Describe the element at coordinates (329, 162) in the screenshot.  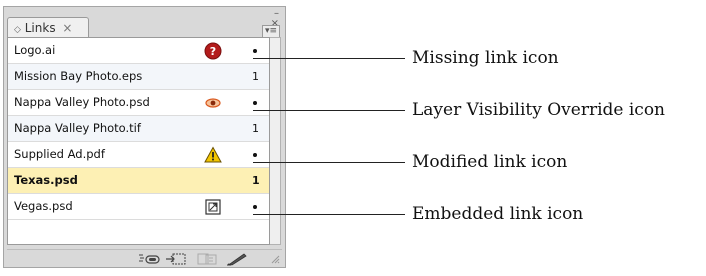
I see `callout-line-modified` at that location.